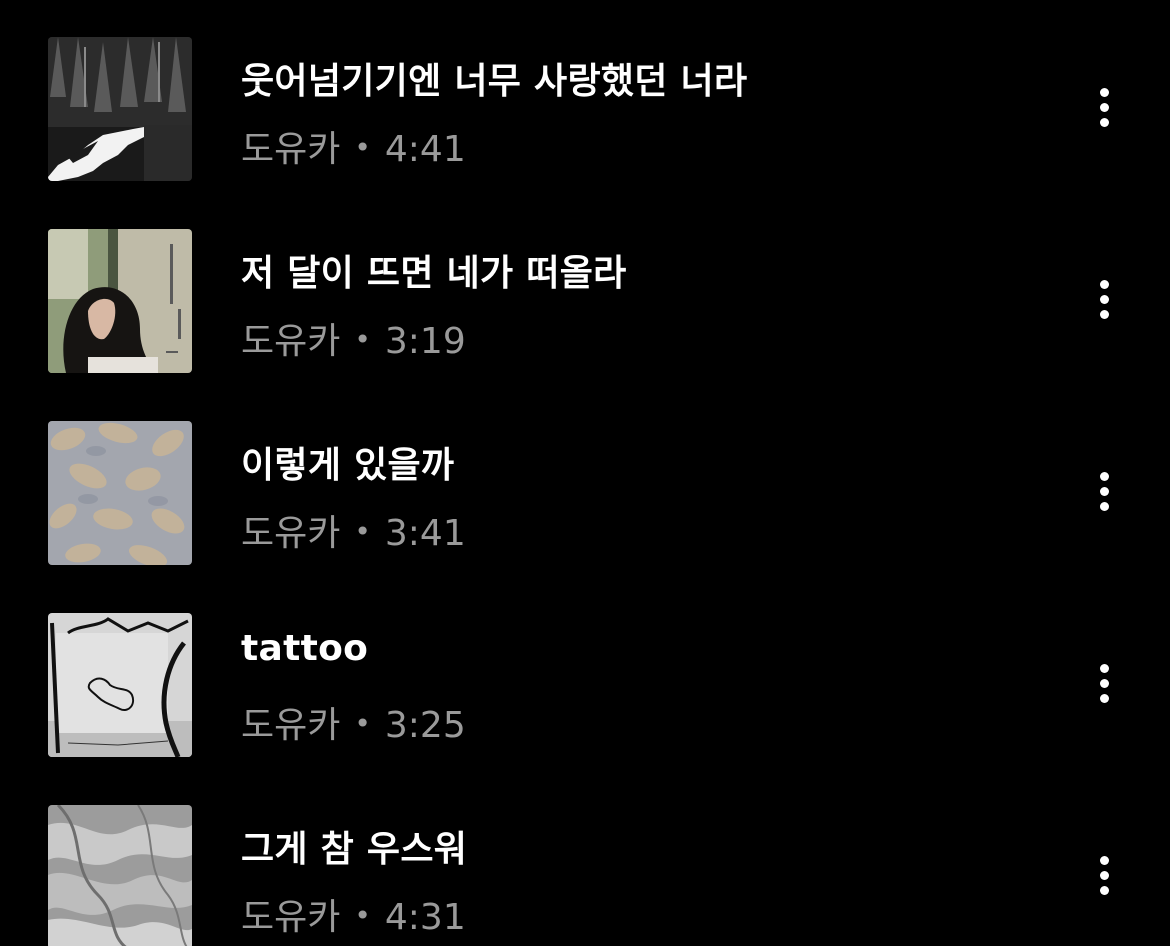  I want to click on track-title: 웃어넘기기엔 너무 사랑했던 너라, so click(494, 81).